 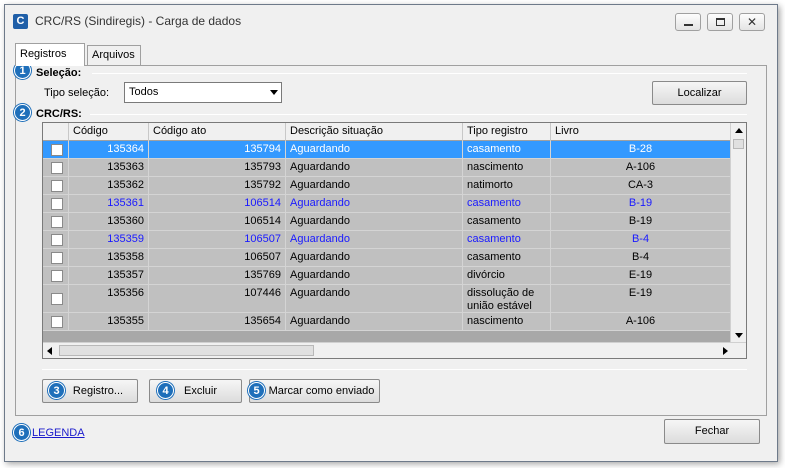 What do you see at coordinates (22, 112) in the screenshot?
I see `callout-badge-2: 2` at bounding box center [22, 112].